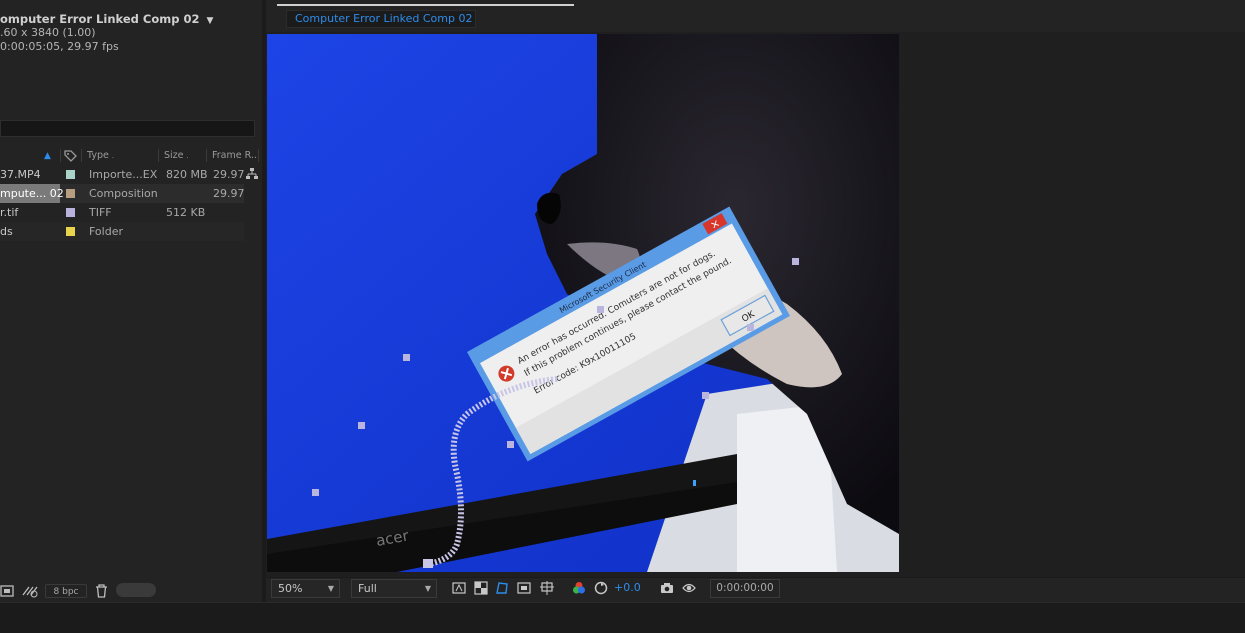 Image resolution: width=1245 pixels, height=633 pixels. Describe the element at coordinates (122, 212) in the screenshot. I see `project-item-row: r.tif TIFF 512 KB` at that location.